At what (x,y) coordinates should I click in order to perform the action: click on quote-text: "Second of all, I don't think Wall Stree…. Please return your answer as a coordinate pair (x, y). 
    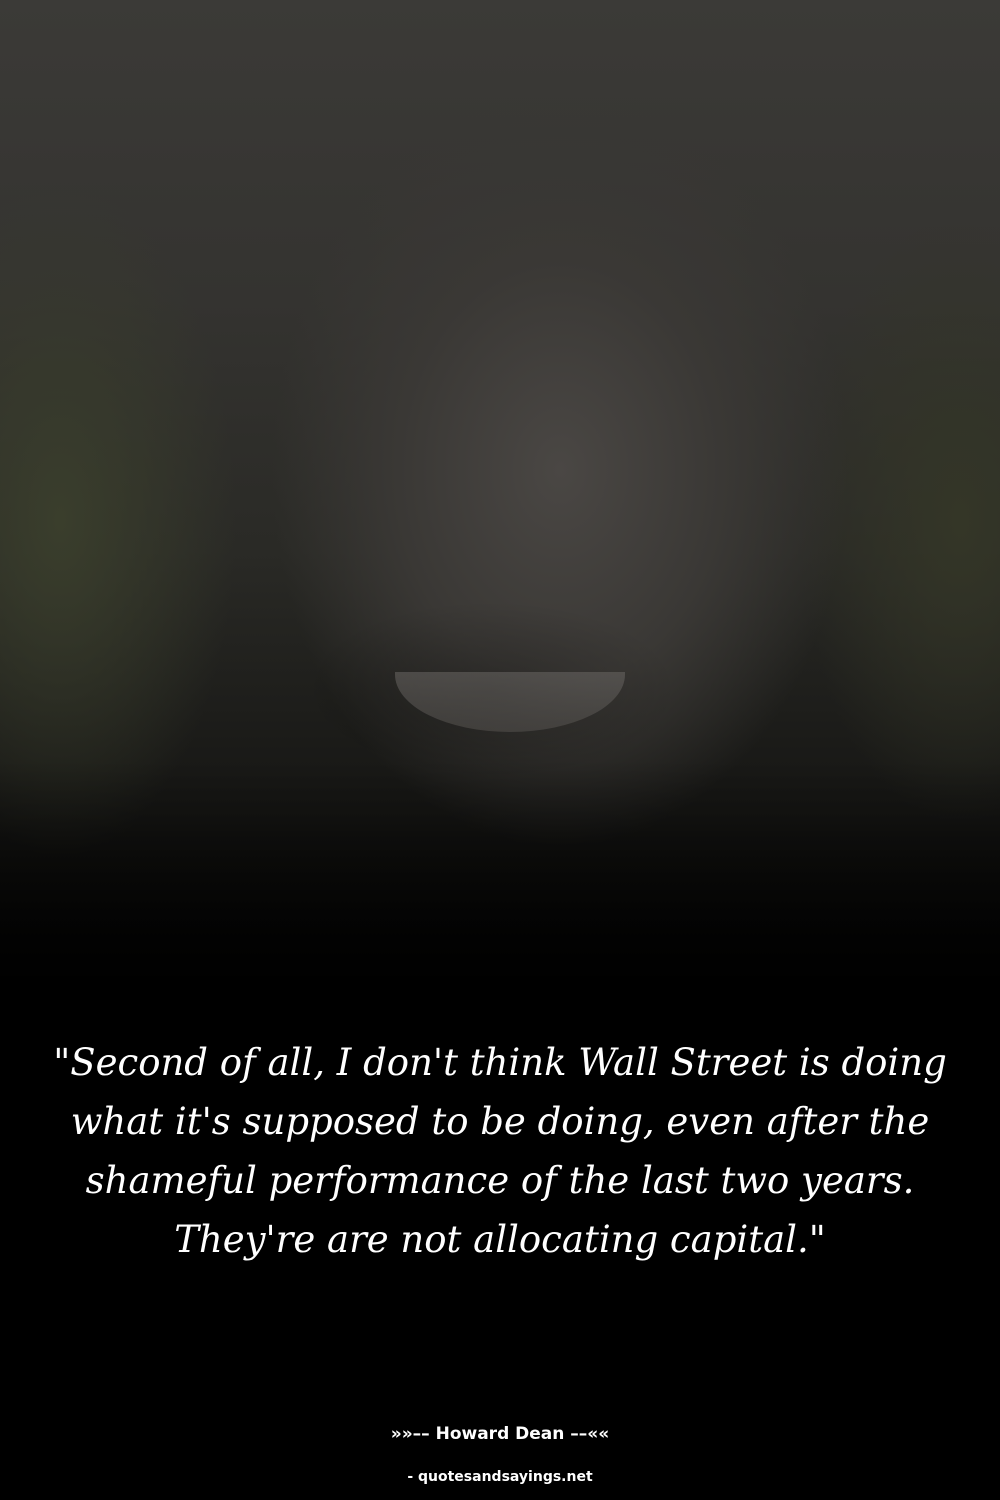
    Looking at the image, I should click on (500, 1151).